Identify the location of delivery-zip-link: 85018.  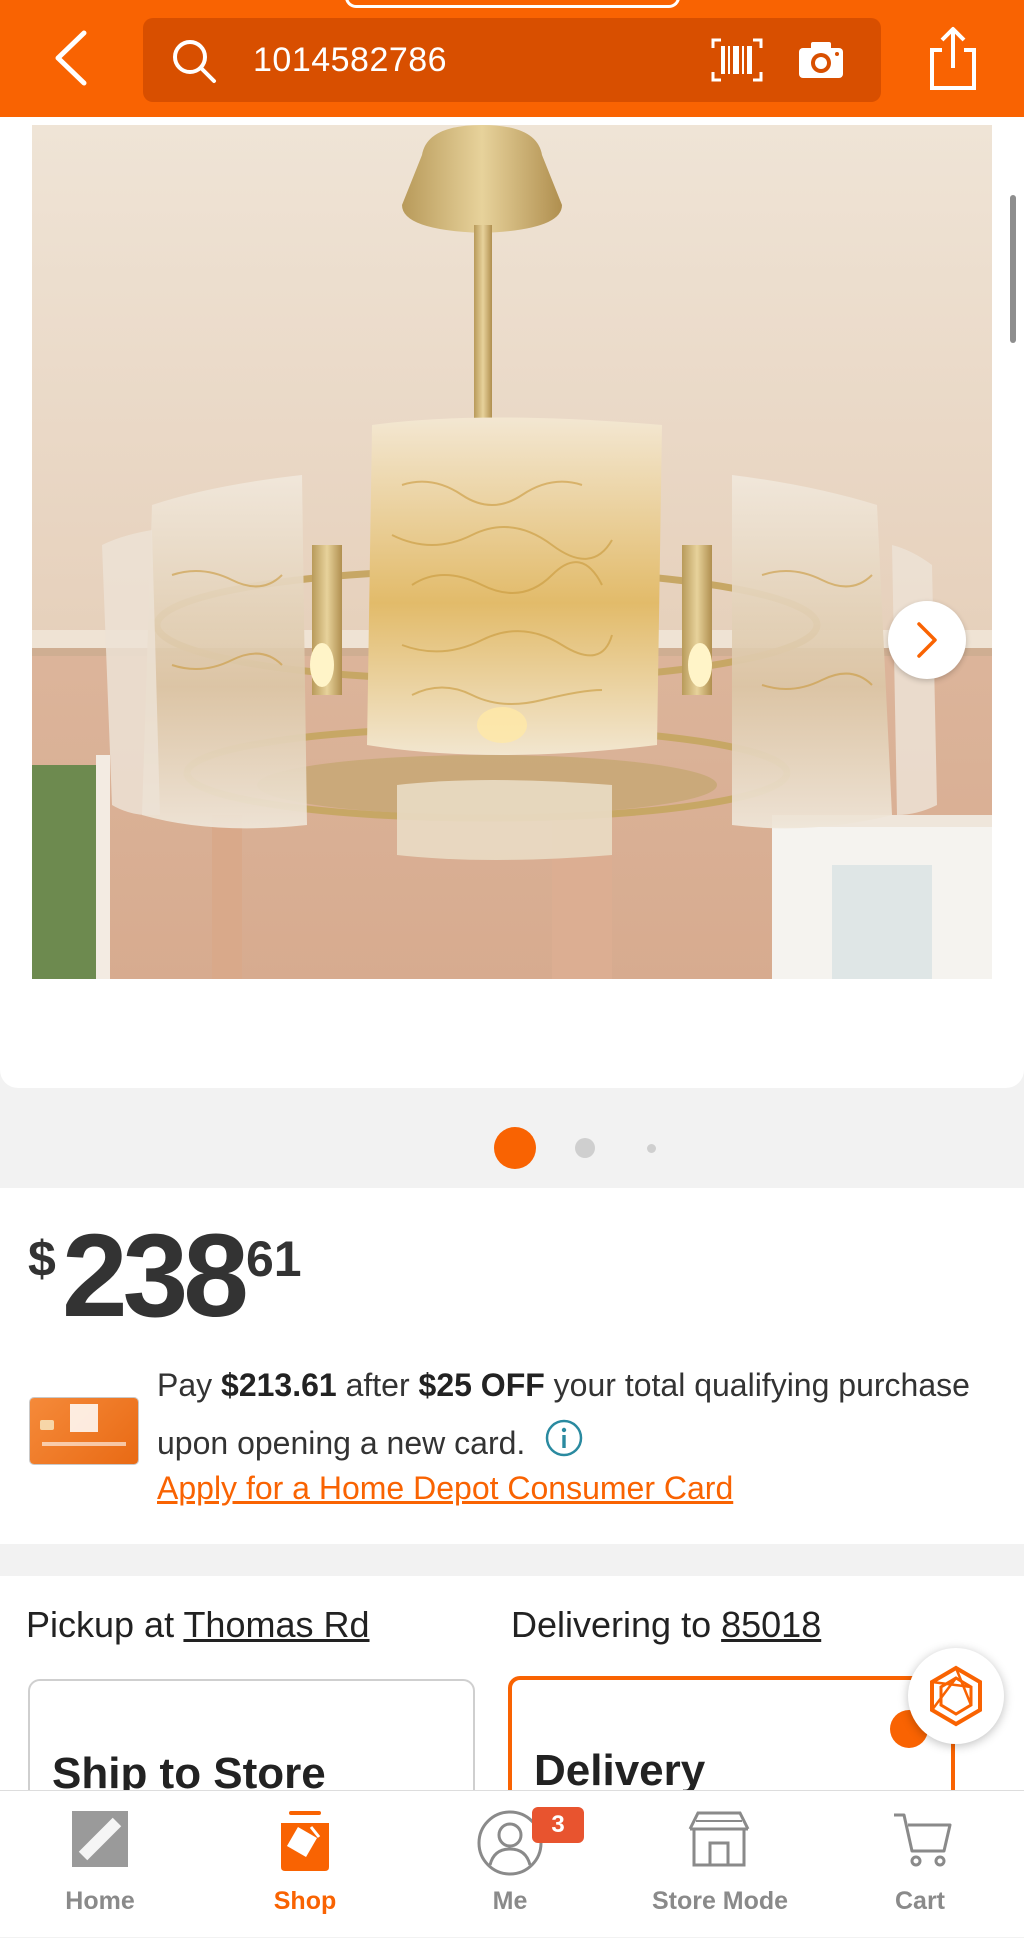
(771, 1624).